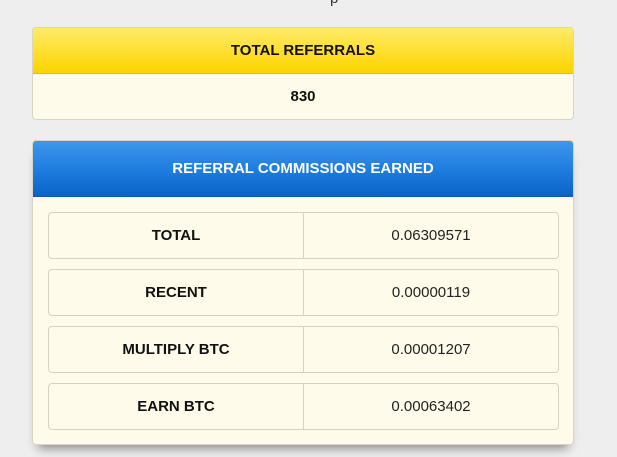  I want to click on commission-label-recent: RECENT, so click(176, 292).